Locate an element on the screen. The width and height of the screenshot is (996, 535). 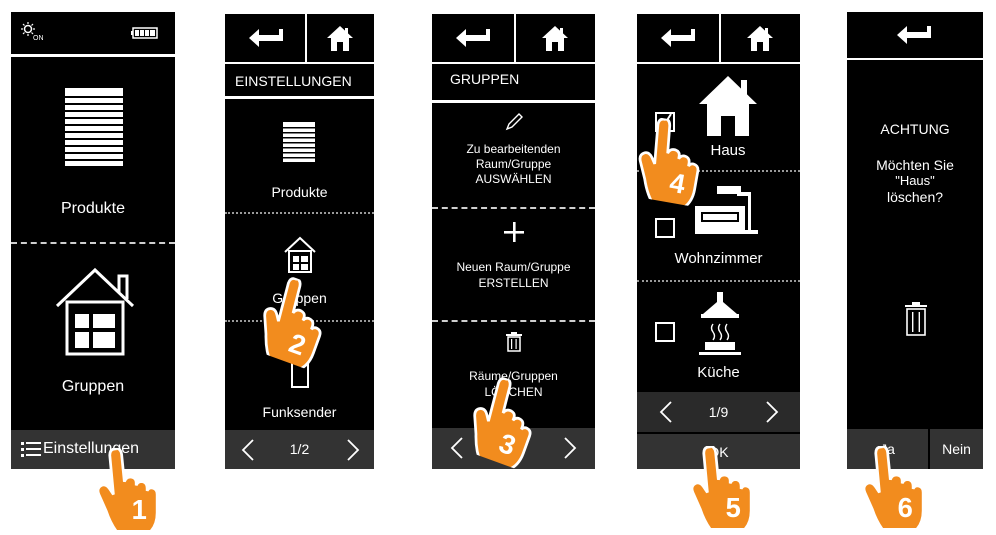
create-group-button: Neuen Raum/Gruppe ERSTELLEN is located at coordinates (513, 263).